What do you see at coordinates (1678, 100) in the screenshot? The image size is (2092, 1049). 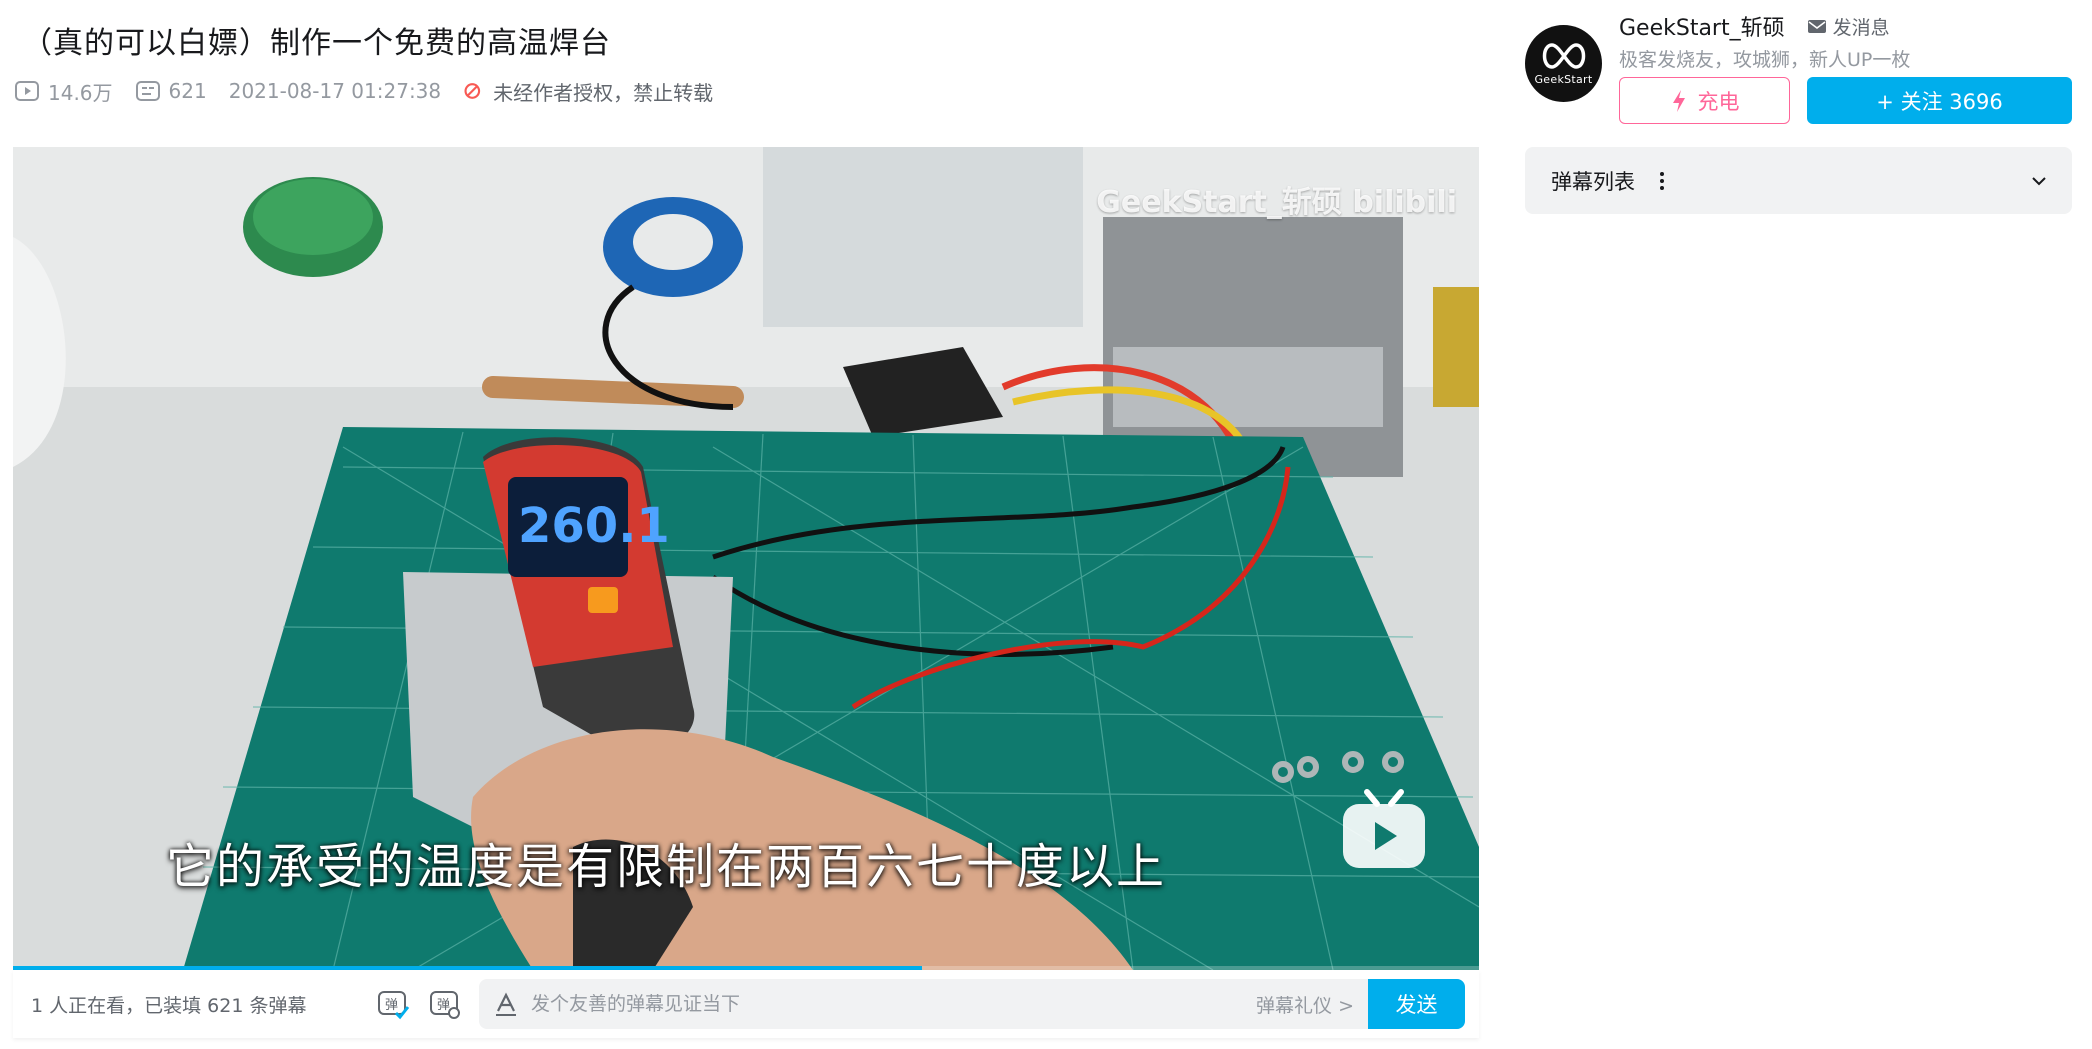 I see `lightning-icon` at bounding box center [1678, 100].